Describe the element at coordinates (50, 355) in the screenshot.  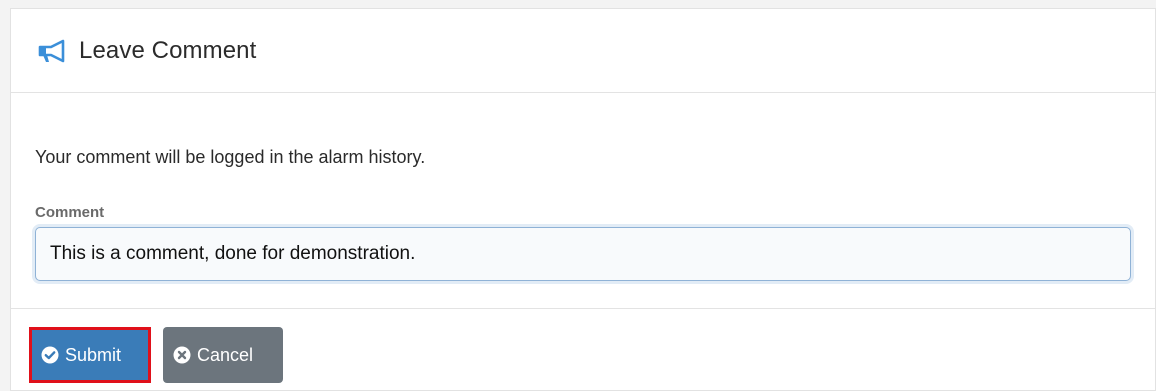
I see `check-circle-icon` at that location.